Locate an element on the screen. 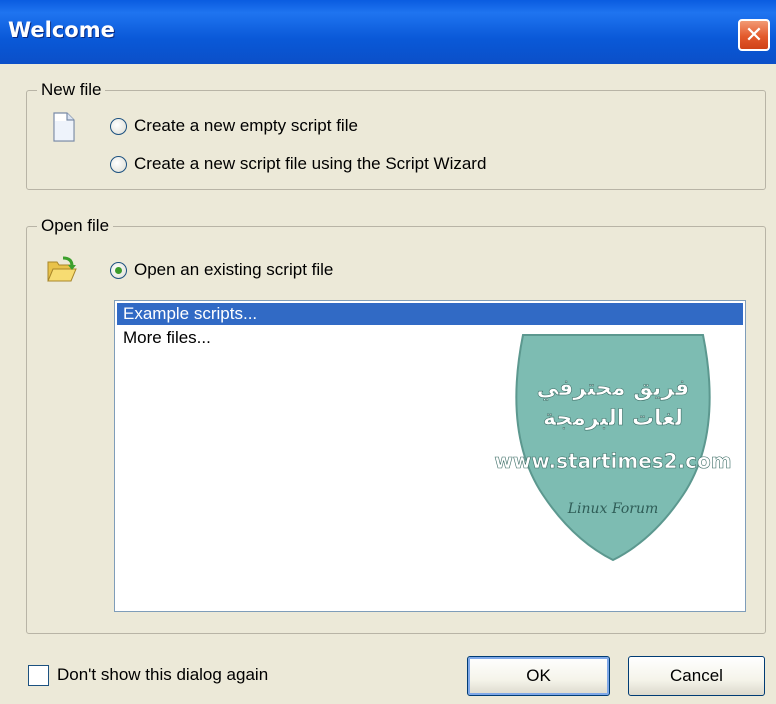 The height and width of the screenshot is (704, 776). open-folder-icon is located at coordinates (62, 269).